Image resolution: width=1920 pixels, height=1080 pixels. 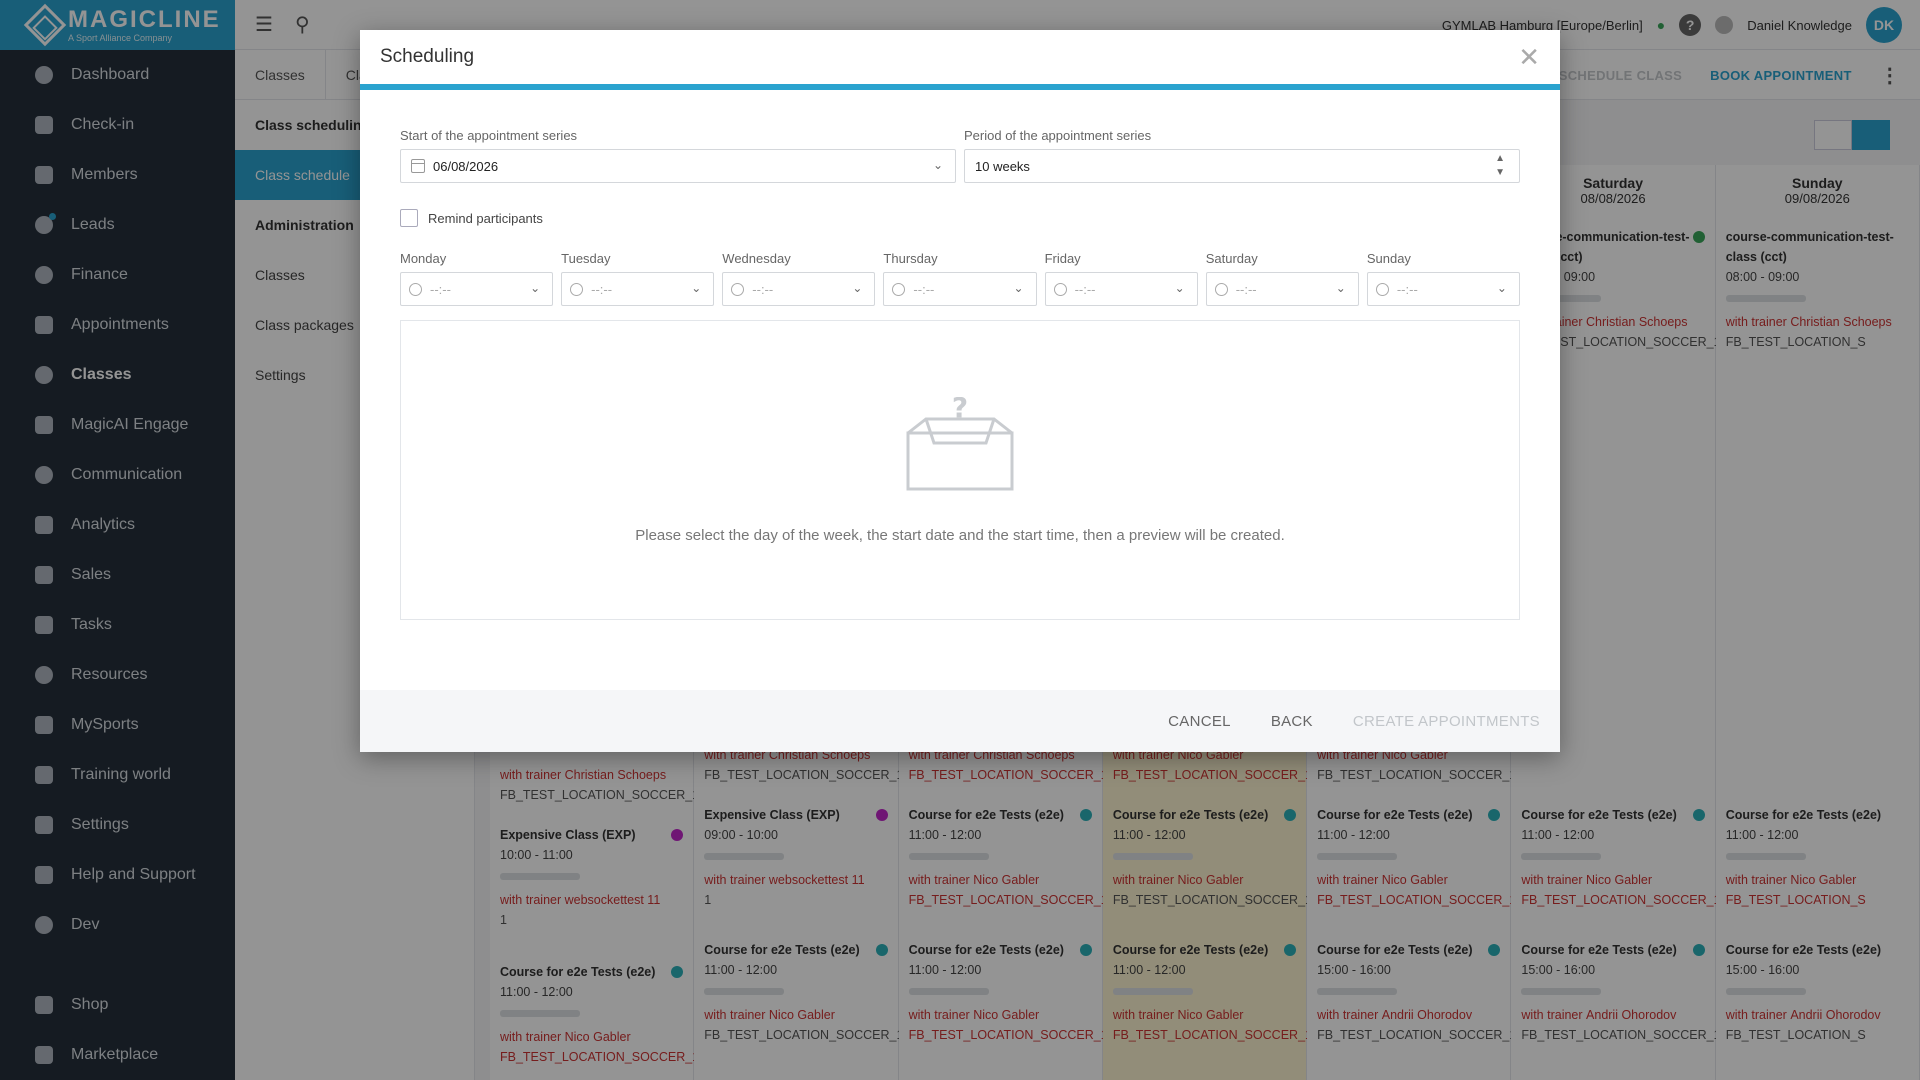 I want to click on day-picker-thursday: Thursday --:-- ⌄, so click(x=960, y=278).